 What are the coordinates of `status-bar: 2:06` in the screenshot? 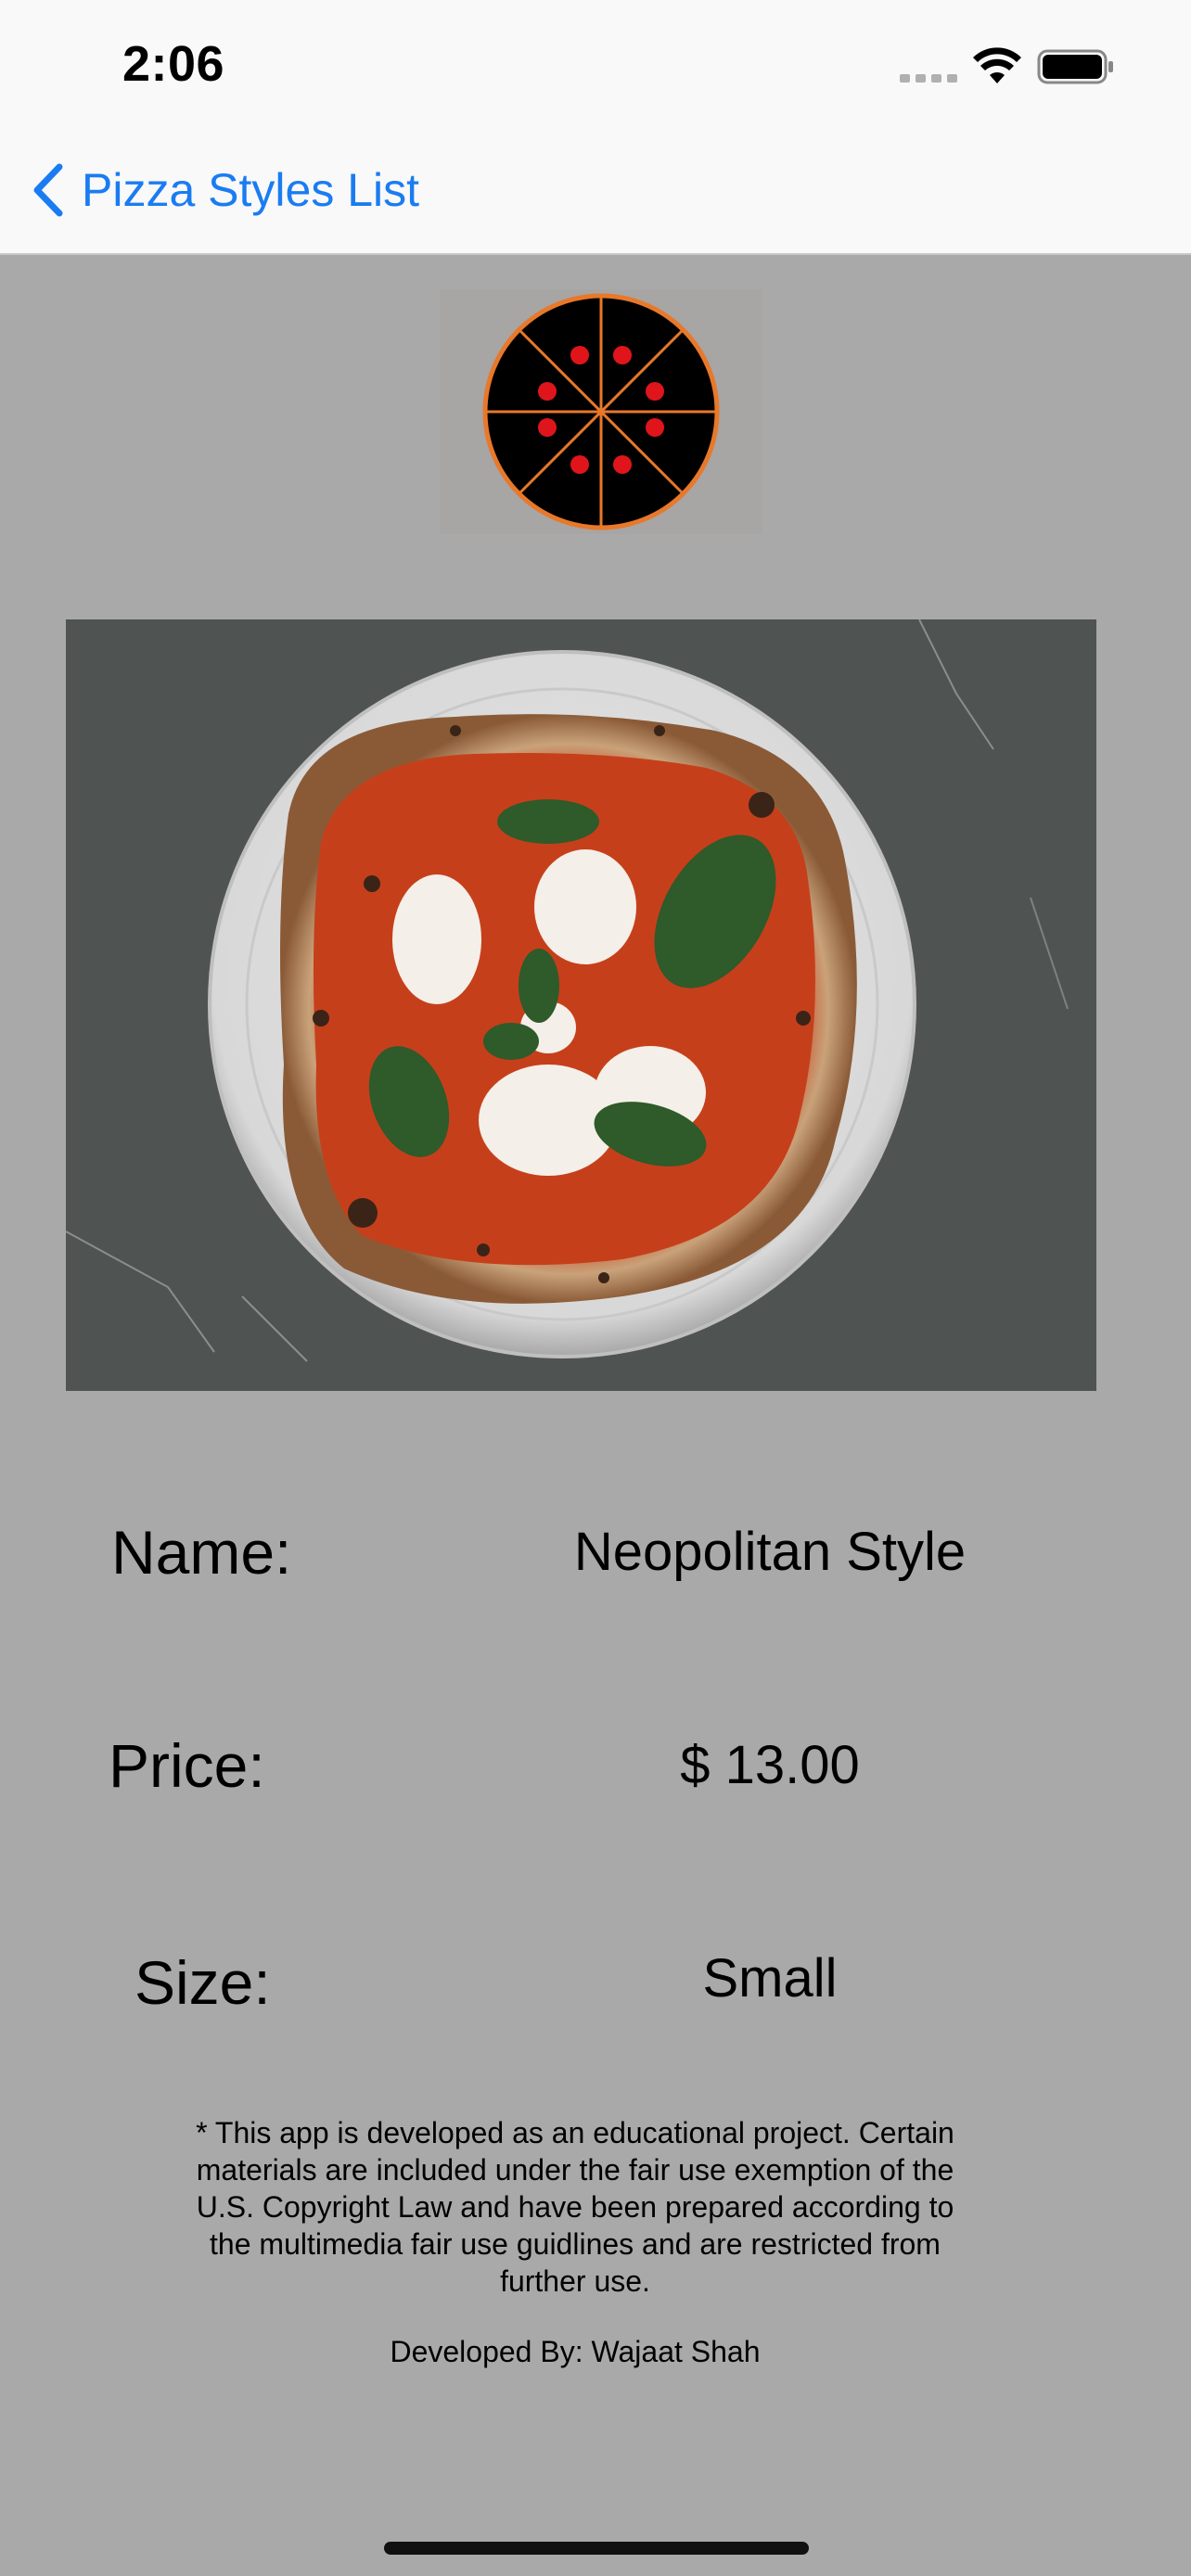 It's located at (595, 65).